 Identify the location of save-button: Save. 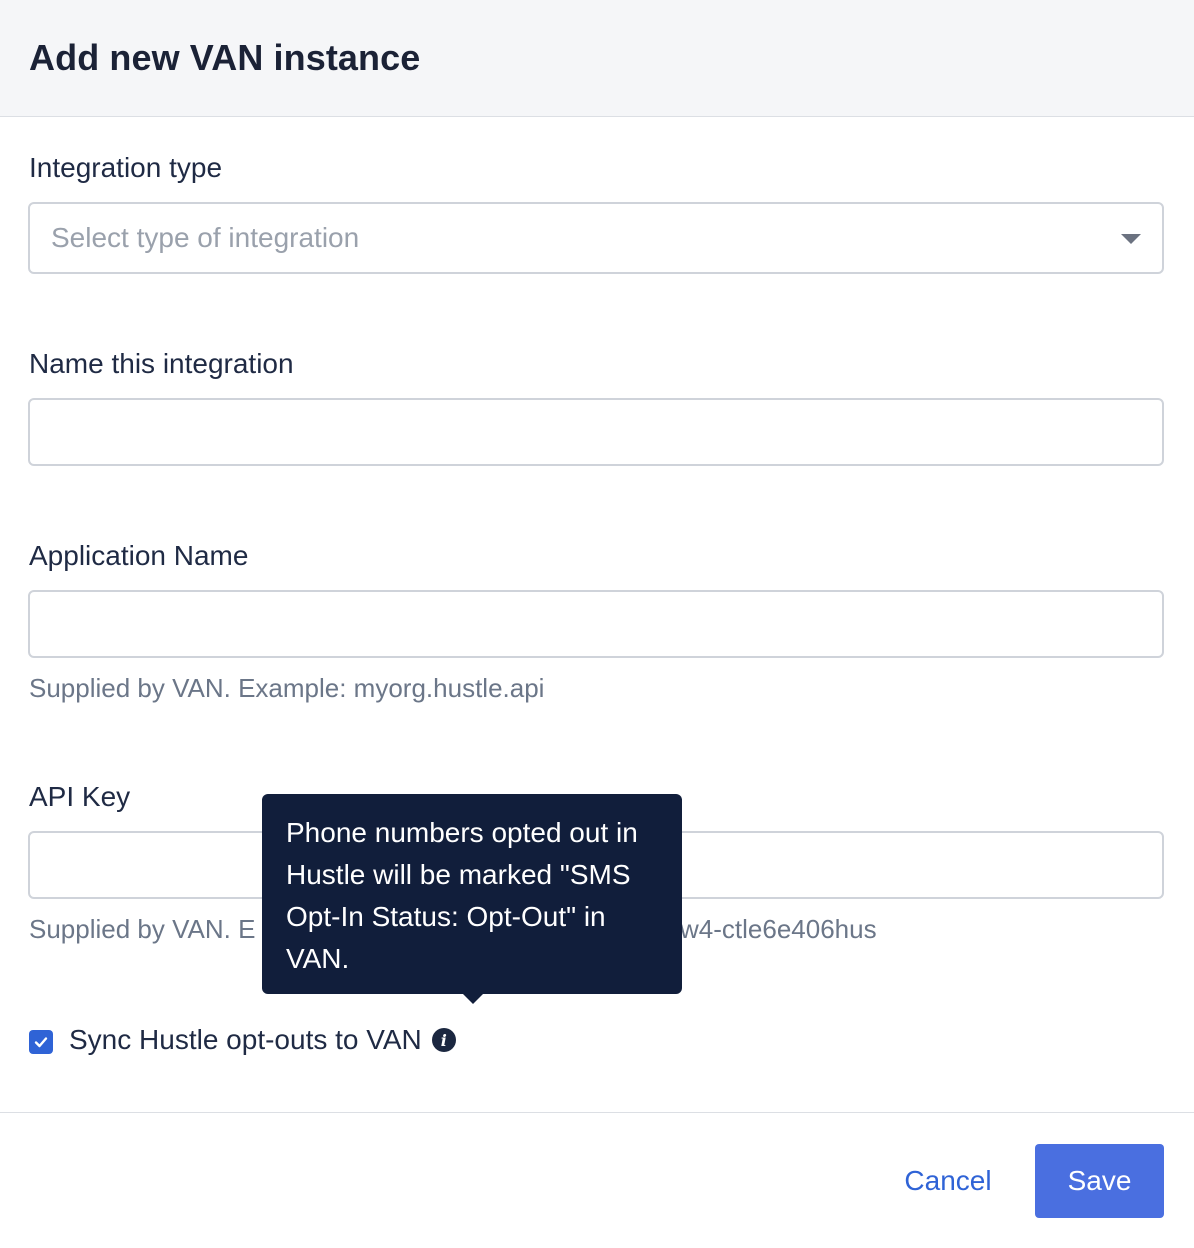
(1099, 1181).